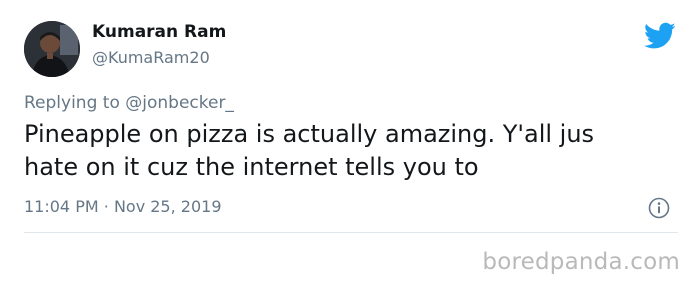 The width and height of the screenshot is (700, 286). I want to click on replying-to-line: Replying to @jonbecker_, so click(129, 103).